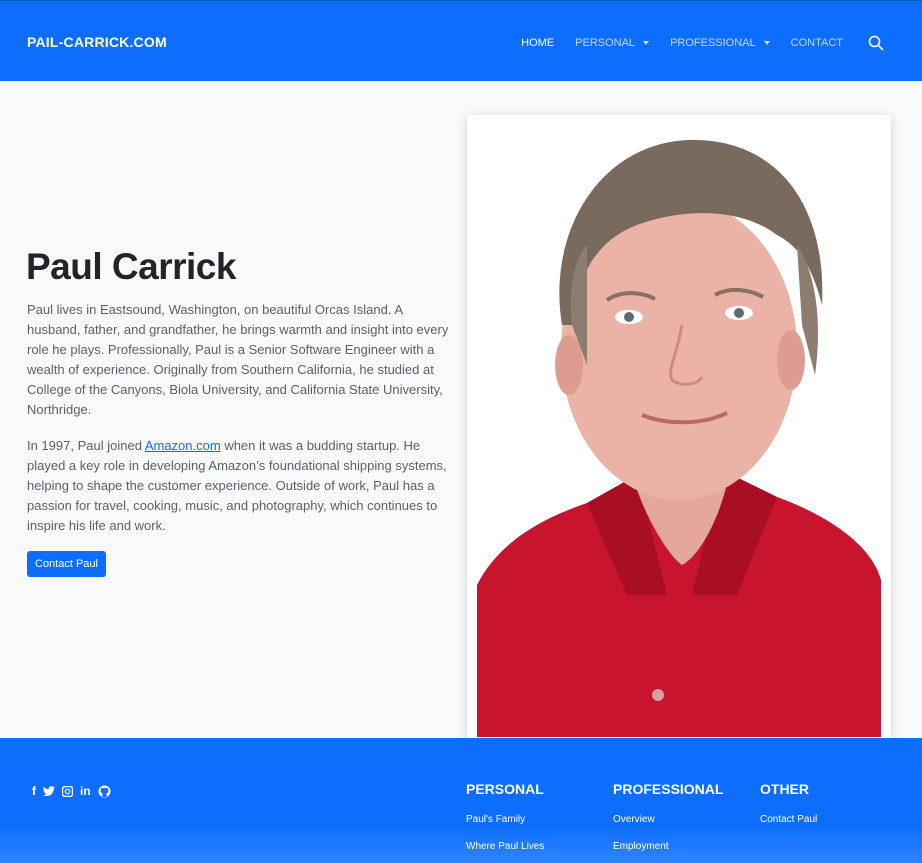  Describe the element at coordinates (97, 42) in the screenshot. I see `site-brand: PAIL-CARRICK.COM` at that location.